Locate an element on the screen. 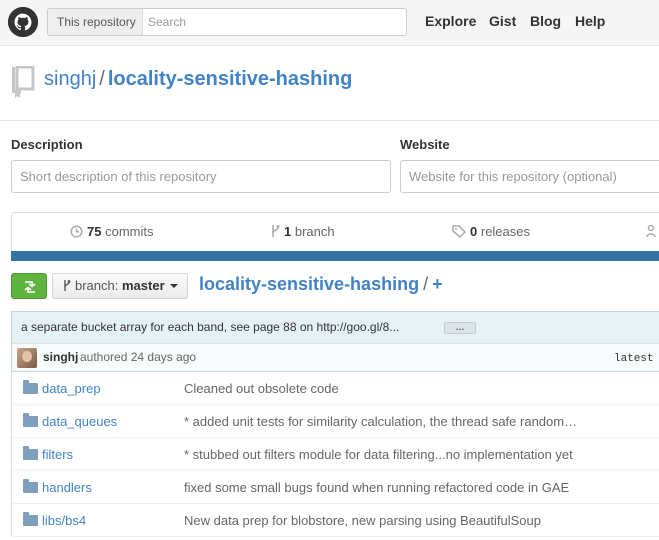 This screenshot has width=659, height=540. site-search: This repository is located at coordinates (227, 22).